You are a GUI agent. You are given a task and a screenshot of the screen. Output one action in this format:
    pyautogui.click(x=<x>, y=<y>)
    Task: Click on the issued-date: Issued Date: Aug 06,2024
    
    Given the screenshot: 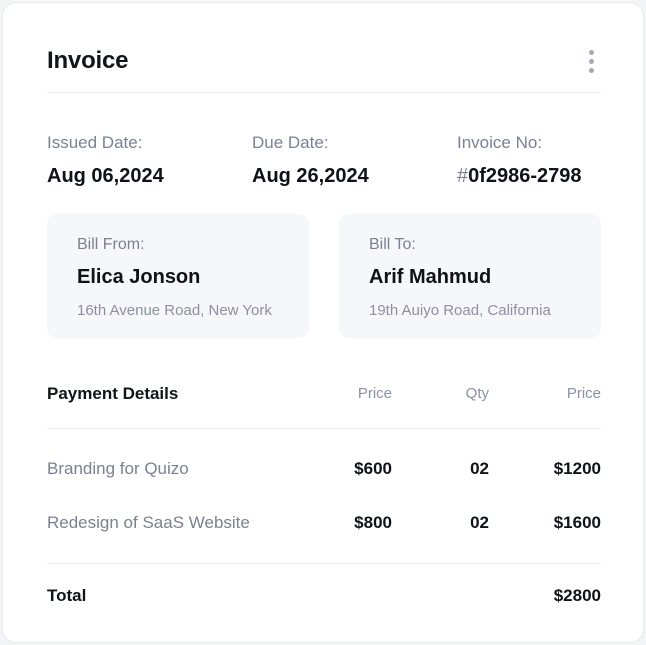 What is the action you would take?
    pyautogui.click(x=105, y=160)
    